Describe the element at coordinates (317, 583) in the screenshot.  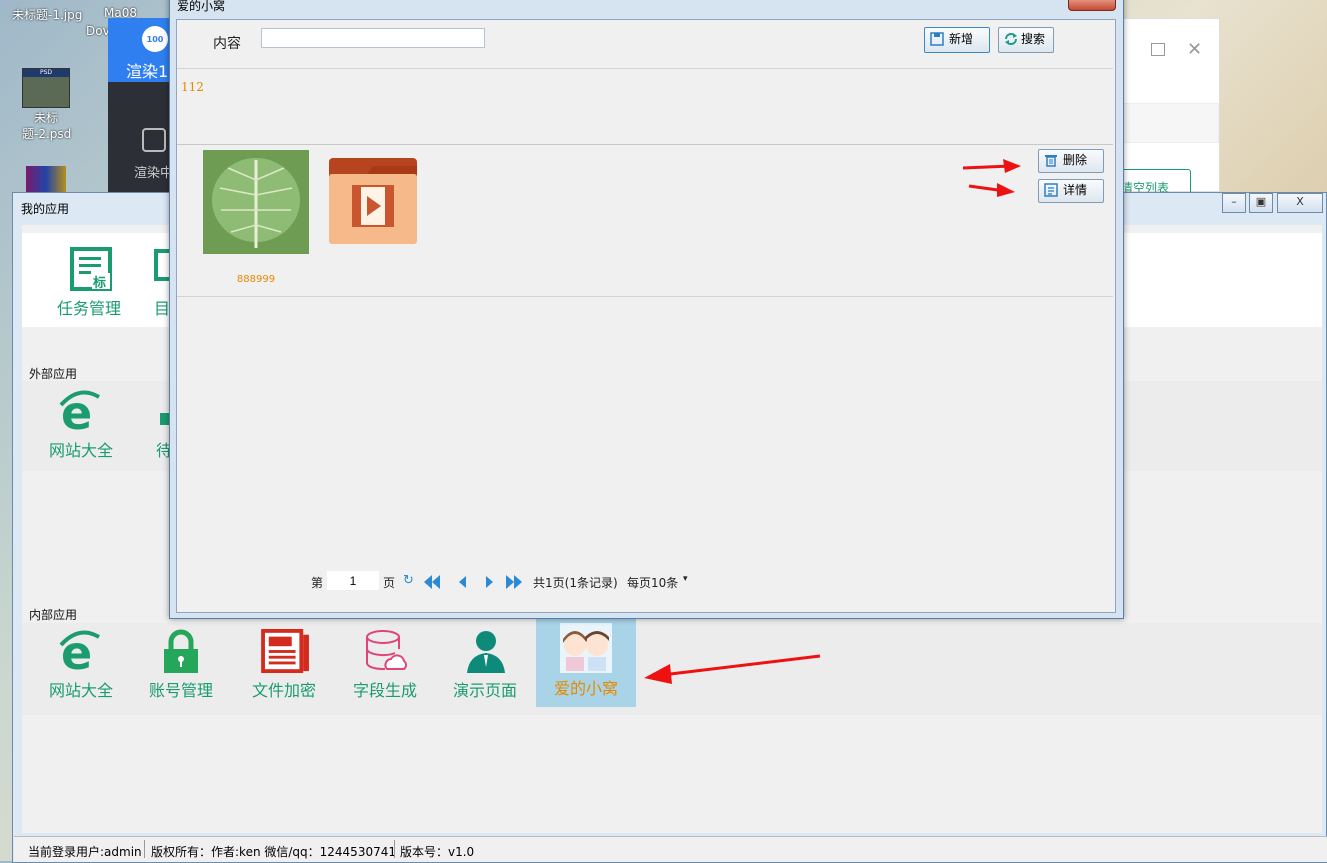
I see `pager-prefix: 第` at that location.